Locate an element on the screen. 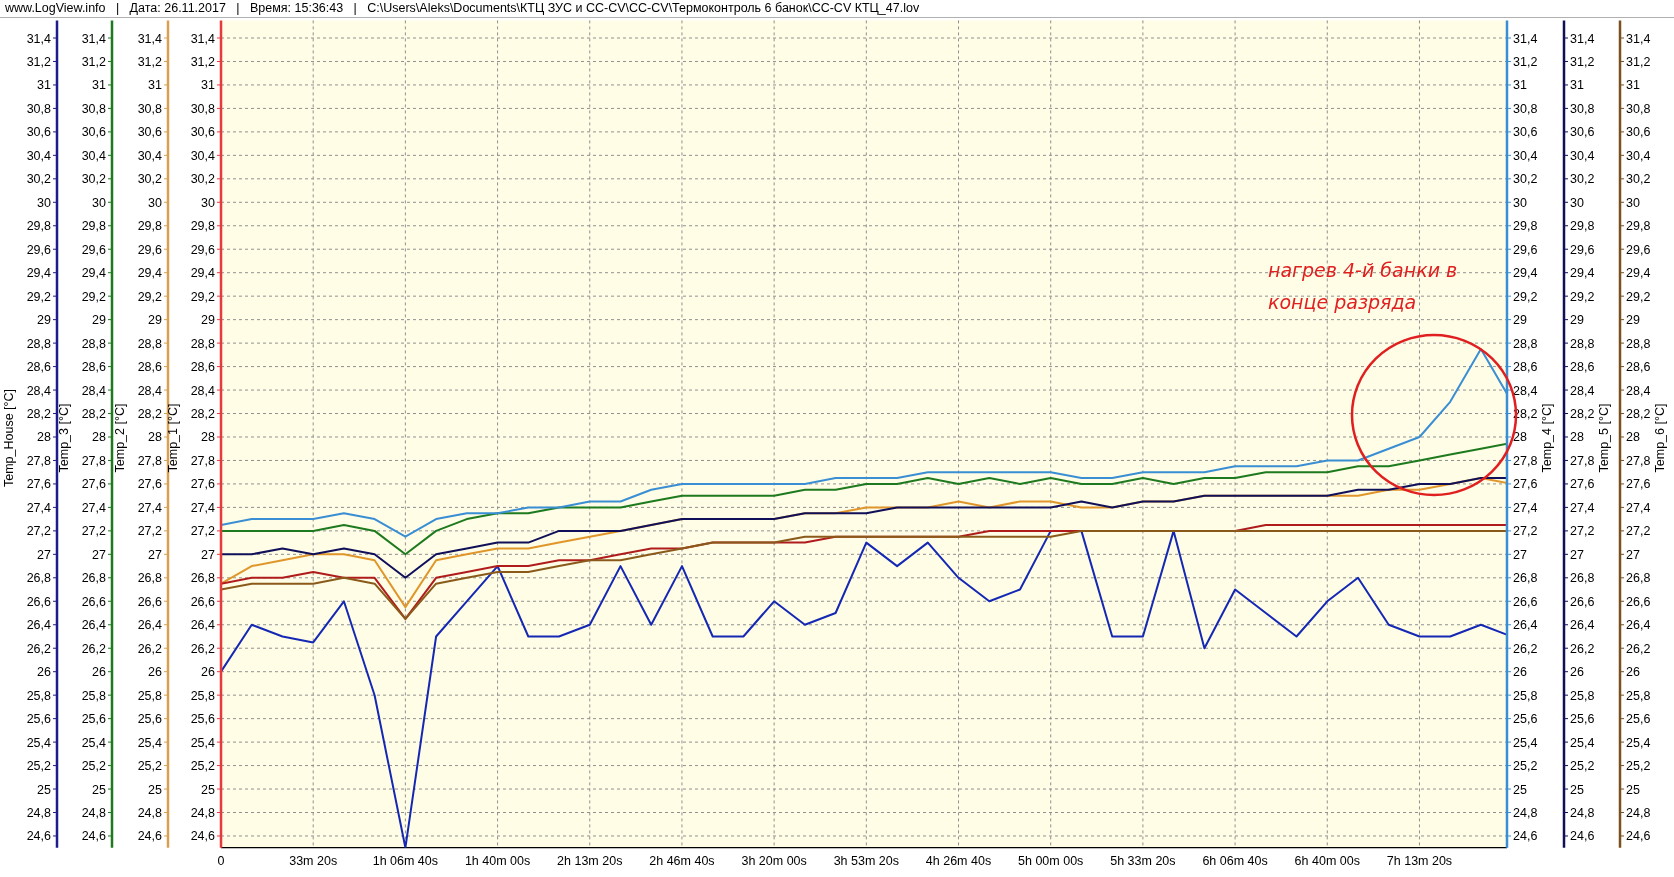 Image resolution: width=1674 pixels, height=877 pixels. x-tick-label: 1h 40m 00s is located at coordinates (497, 860).